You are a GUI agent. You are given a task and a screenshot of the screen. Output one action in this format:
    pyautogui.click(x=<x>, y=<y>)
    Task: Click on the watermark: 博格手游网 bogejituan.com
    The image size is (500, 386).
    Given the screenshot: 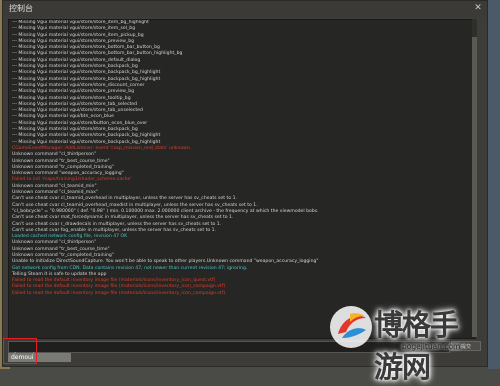 What is the action you would take?
    pyautogui.click(x=405, y=342)
    